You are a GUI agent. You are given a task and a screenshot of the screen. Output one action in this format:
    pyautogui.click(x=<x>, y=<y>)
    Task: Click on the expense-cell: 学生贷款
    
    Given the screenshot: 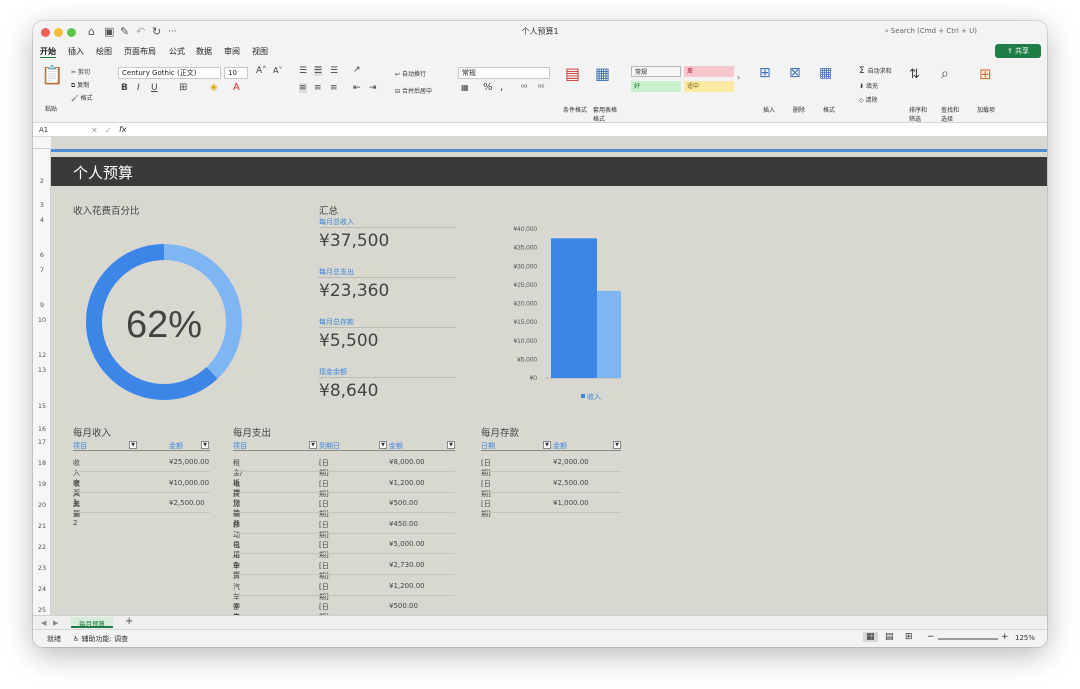 What is the action you would take?
    pyautogui.click(x=236, y=608)
    